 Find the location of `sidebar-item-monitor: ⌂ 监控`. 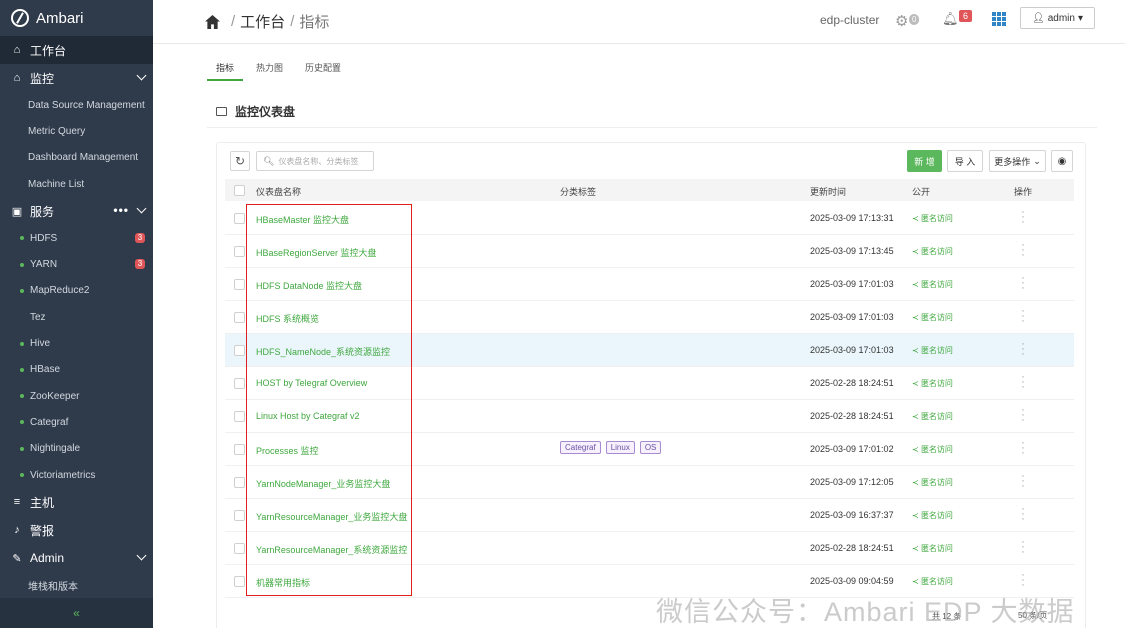

sidebar-item-monitor: ⌂ 监控 is located at coordinates (76, 78).